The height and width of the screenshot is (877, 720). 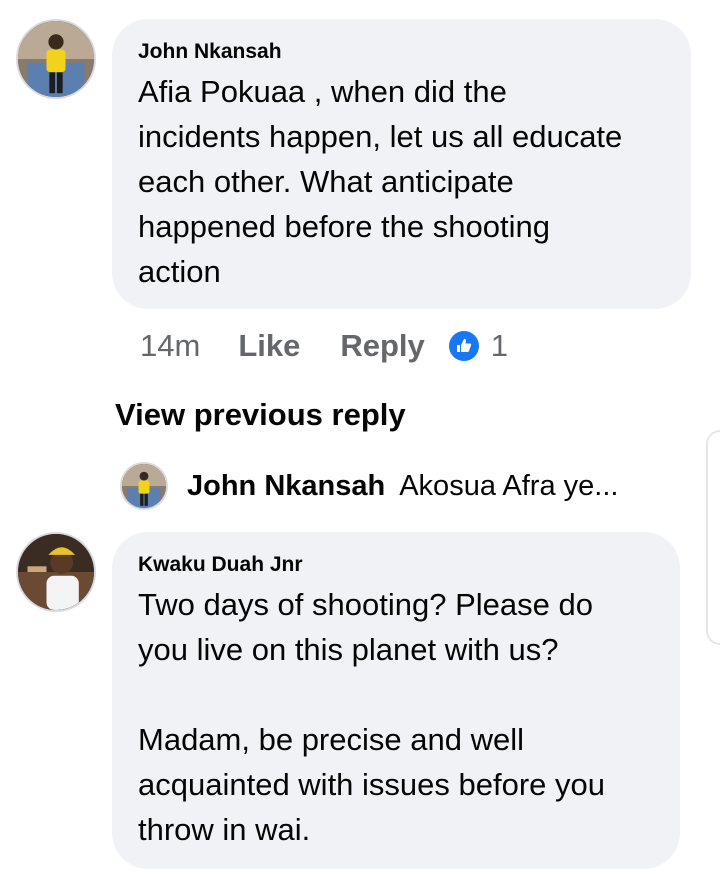 I want to click on reply-button: Reply, so click(x=382, y=346).